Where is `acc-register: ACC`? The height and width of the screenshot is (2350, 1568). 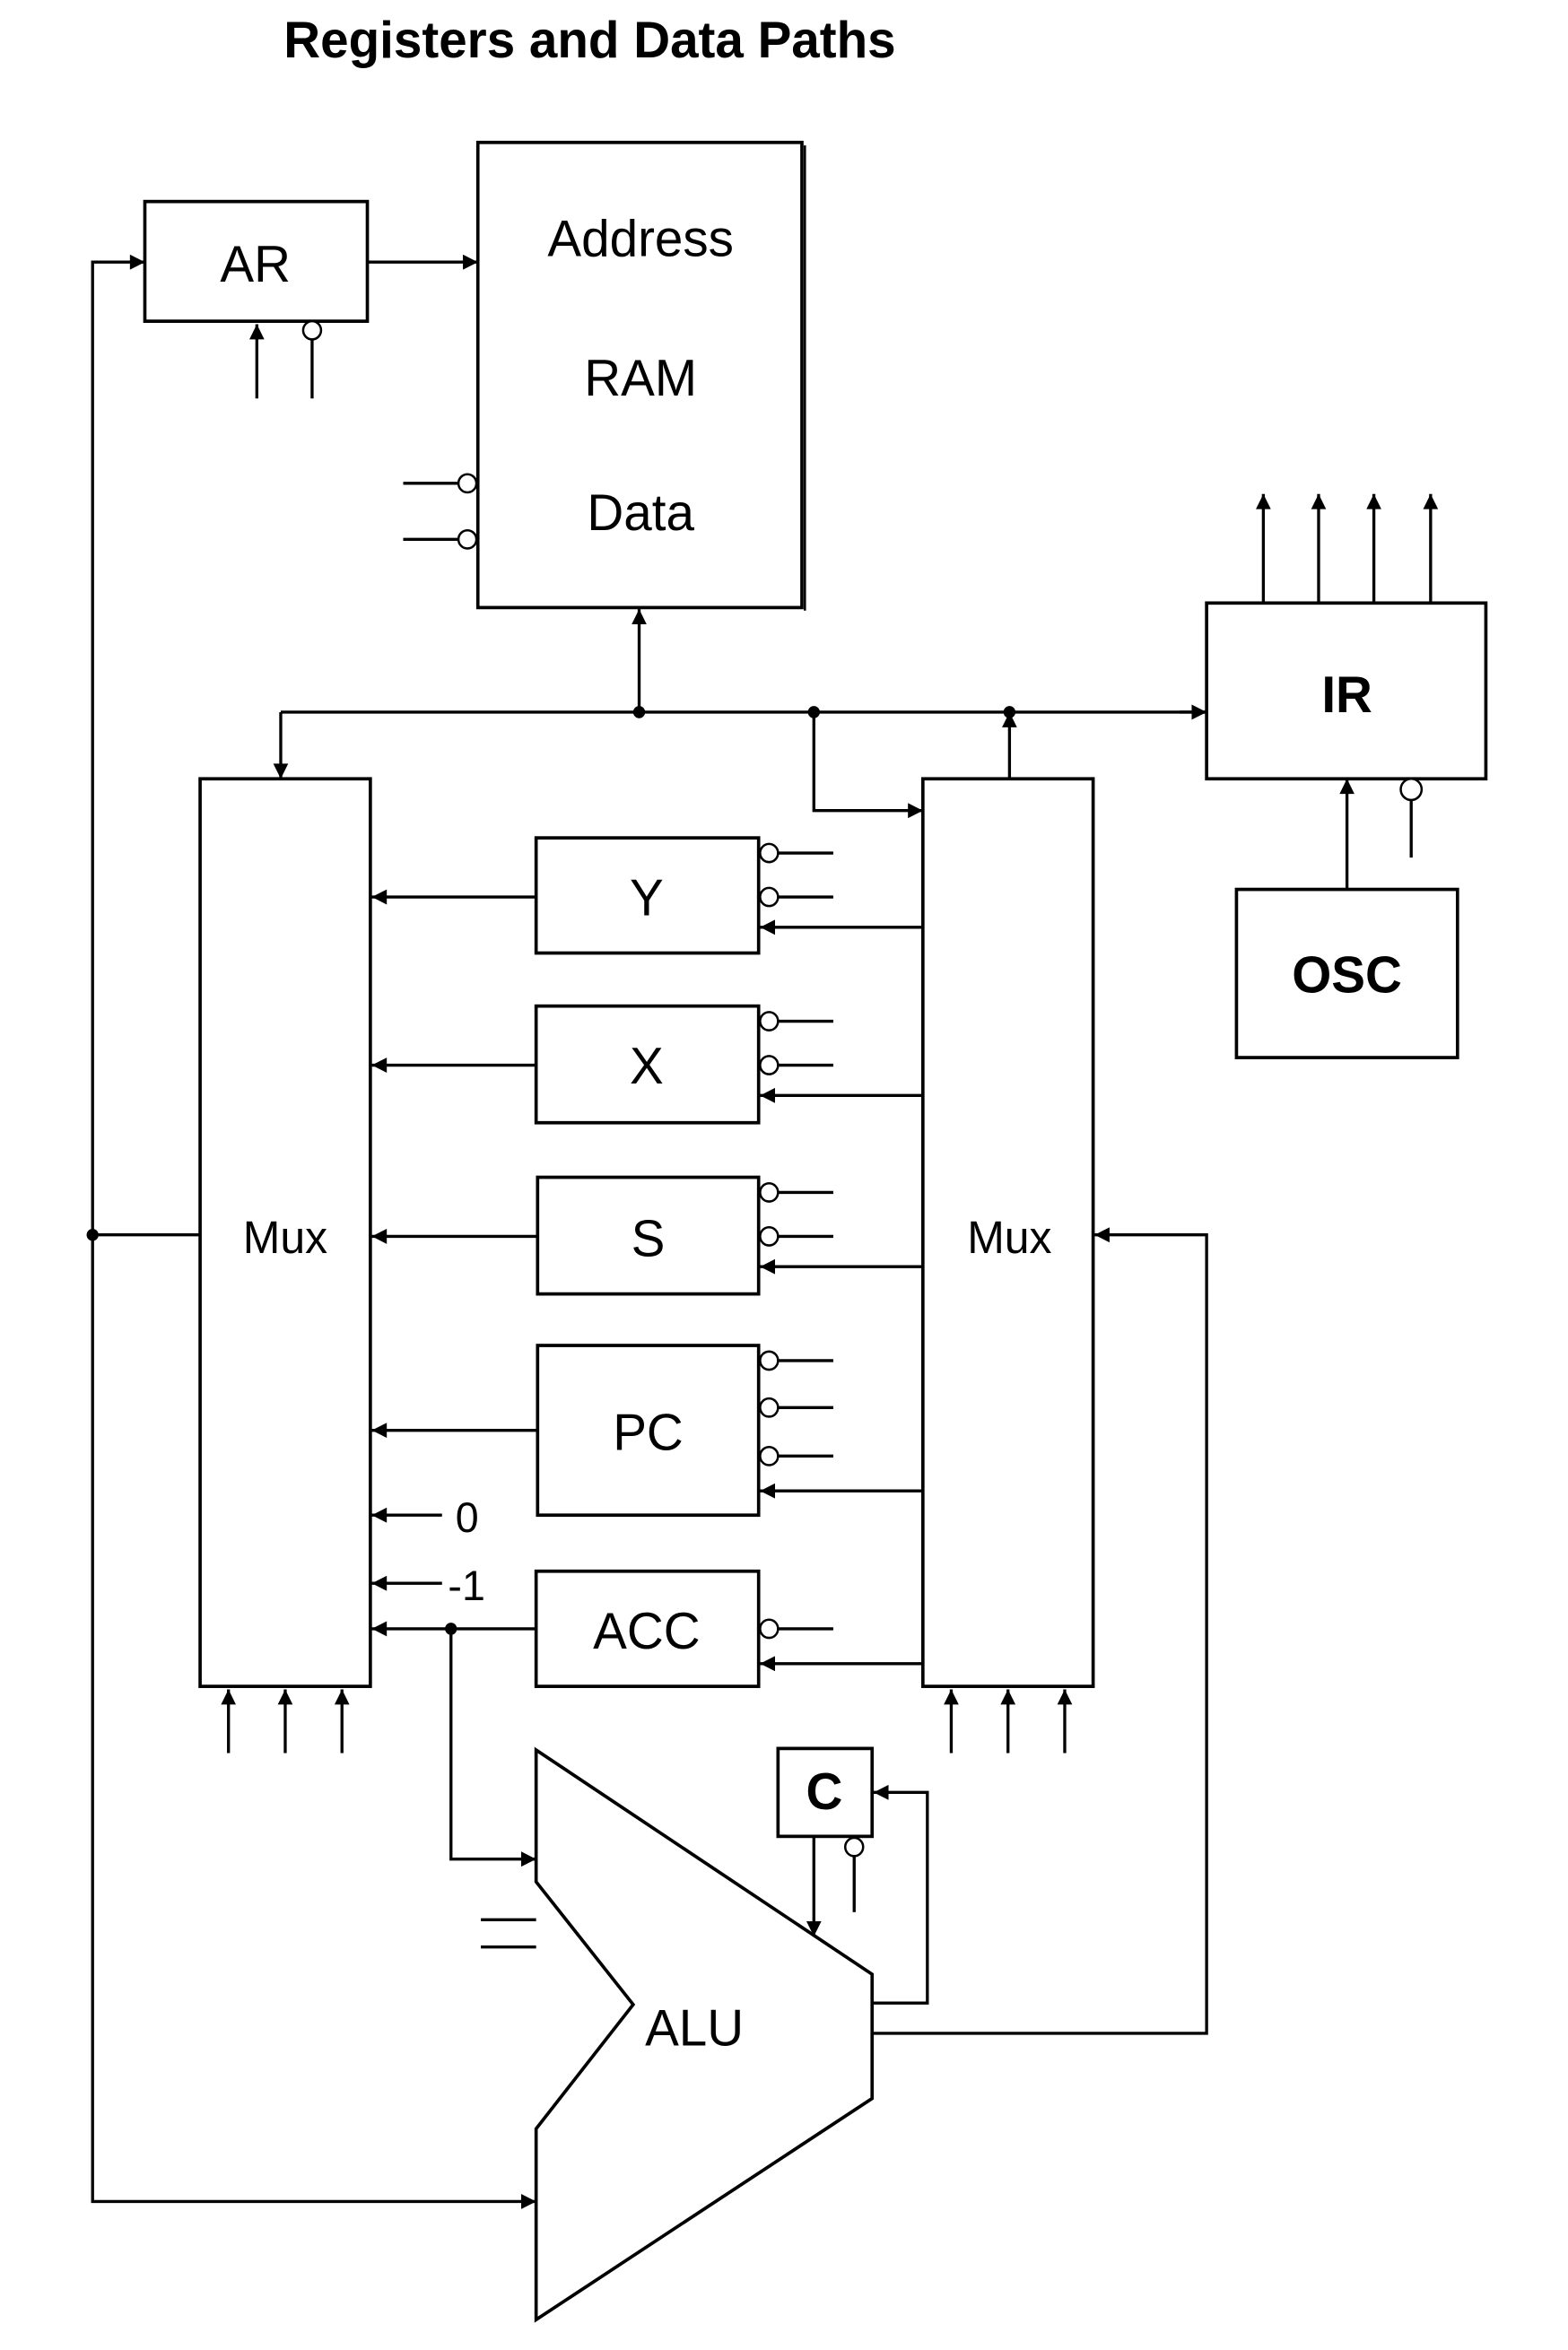
acc-register: ACC is located at coordinates (648, 1628).